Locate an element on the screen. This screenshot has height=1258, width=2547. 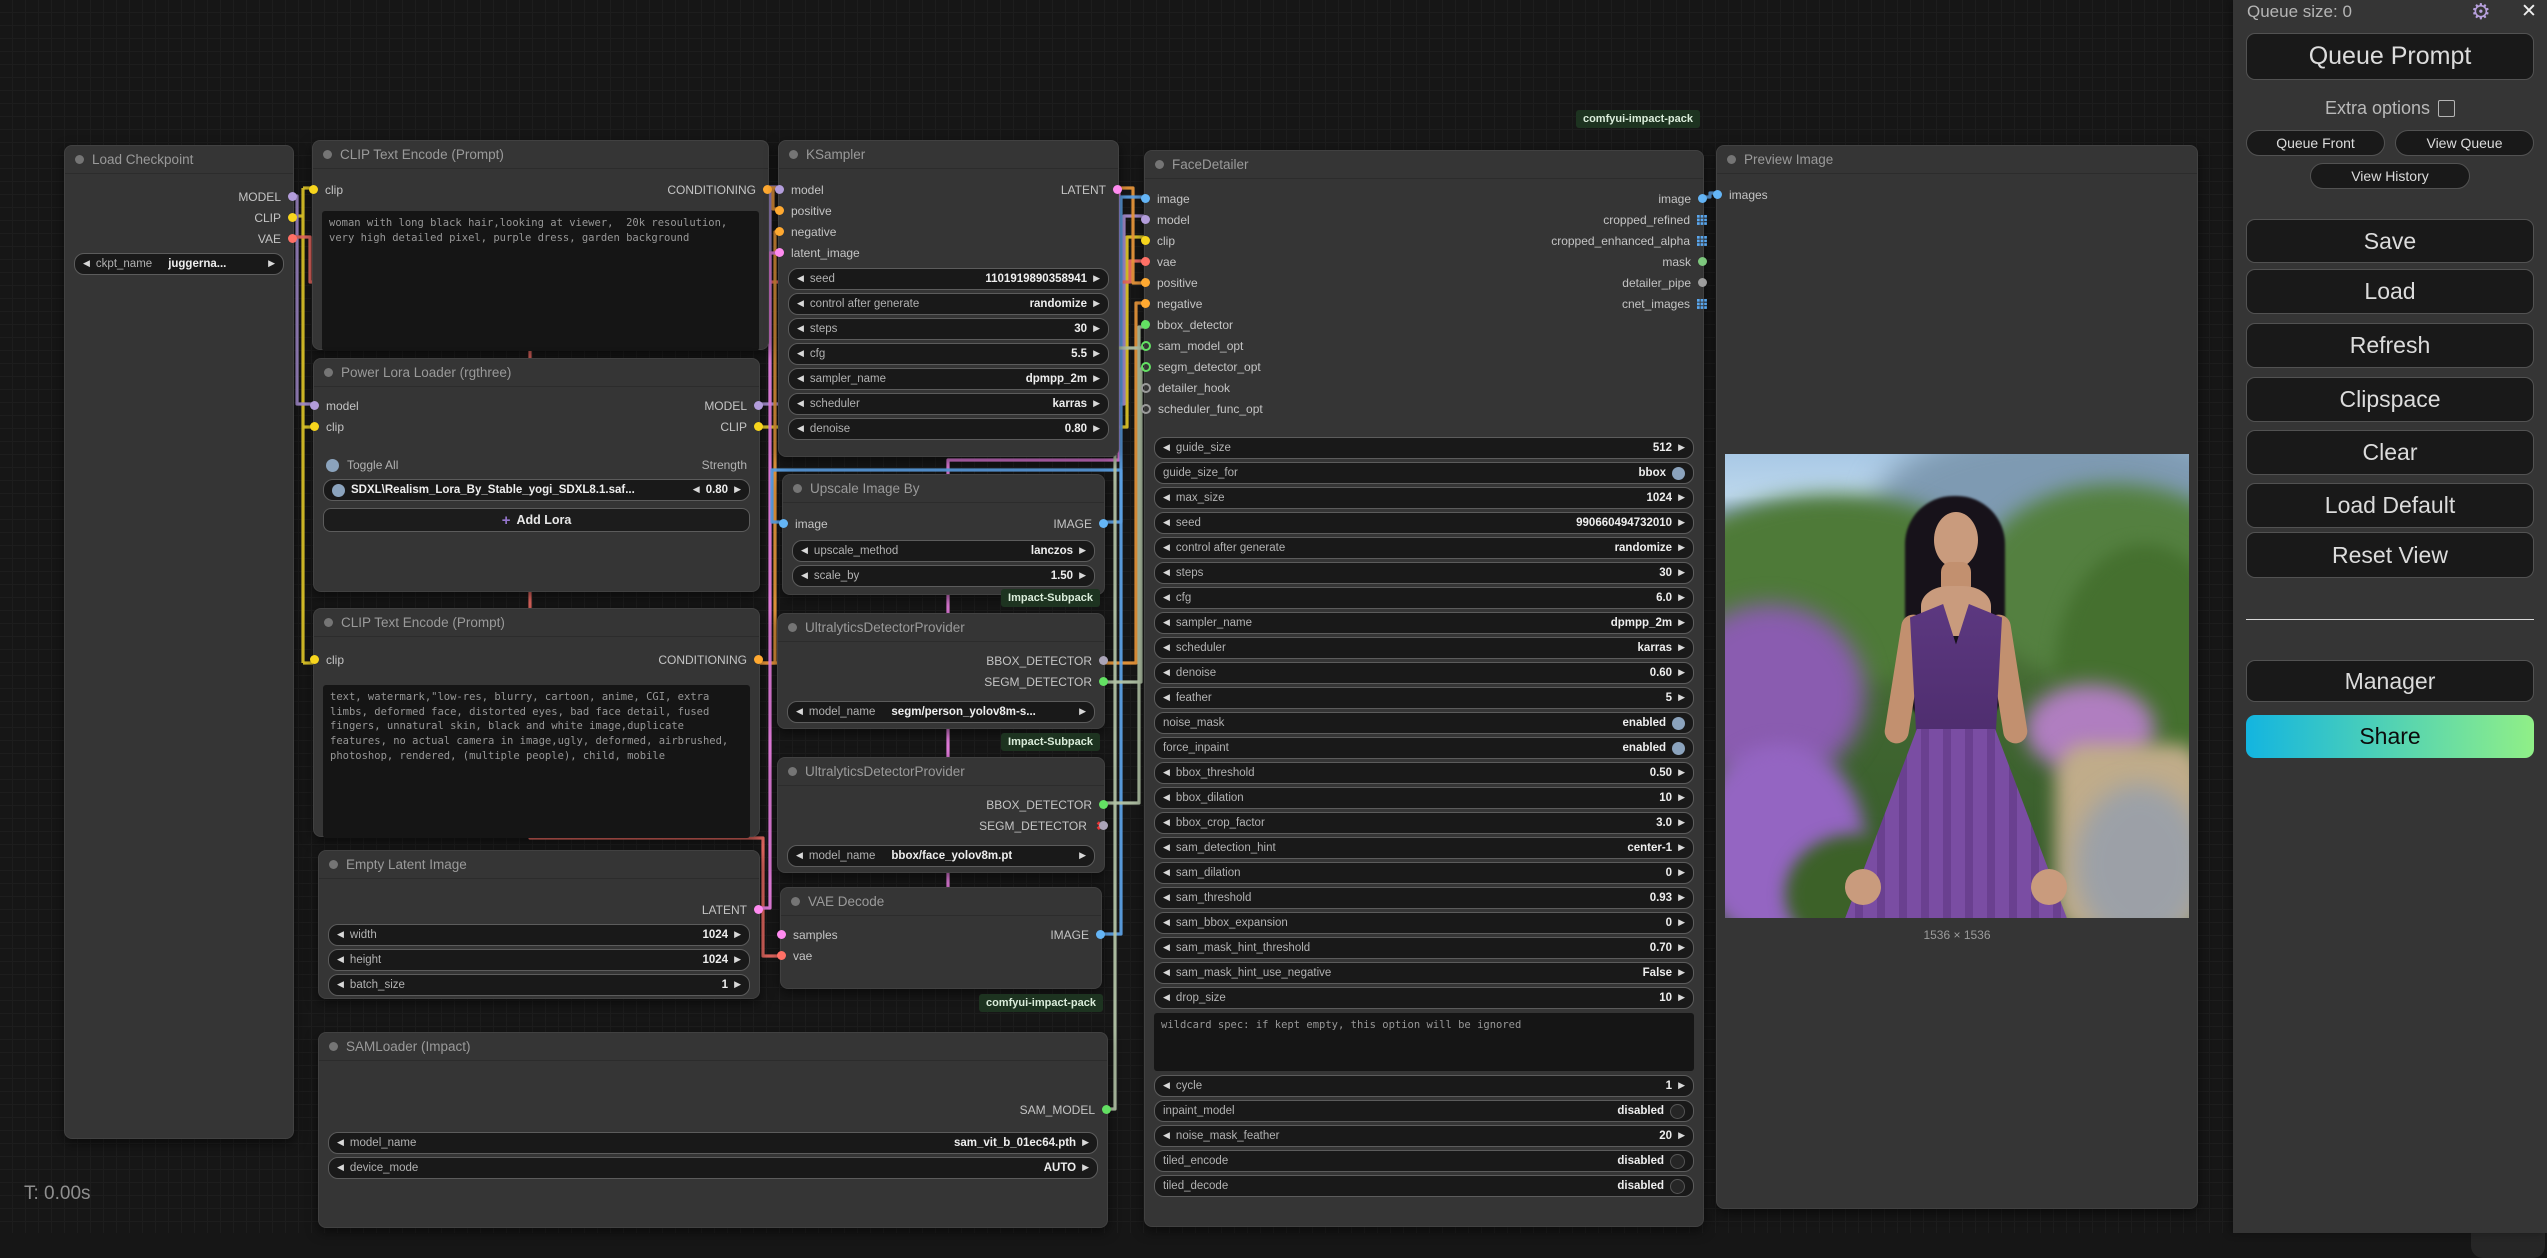
input-port-detailer_hook: detailer_hook is located at coordinates (1305, 387).